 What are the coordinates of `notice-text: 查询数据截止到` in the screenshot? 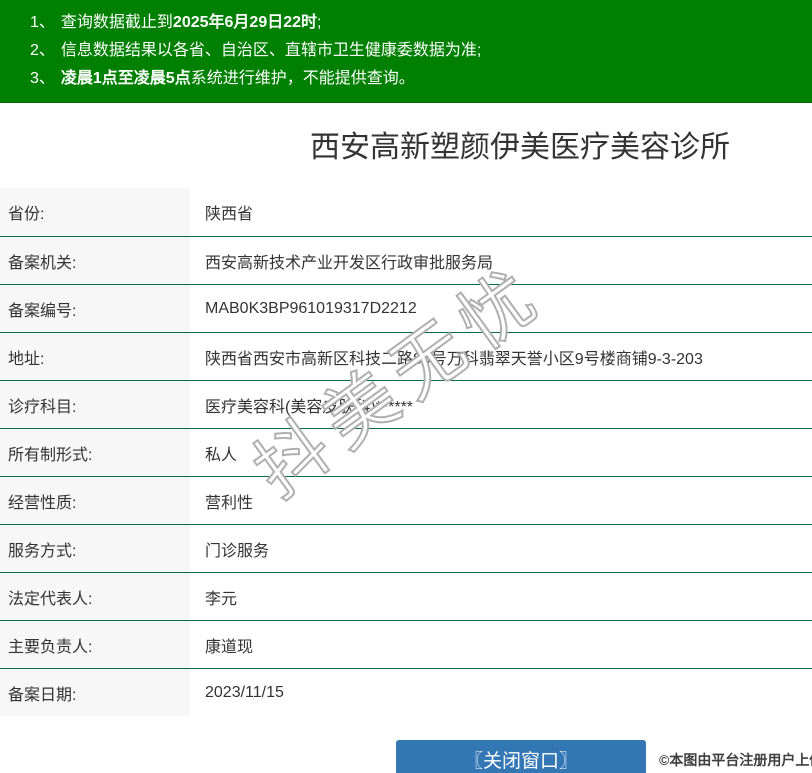 It's located at (116, 22).